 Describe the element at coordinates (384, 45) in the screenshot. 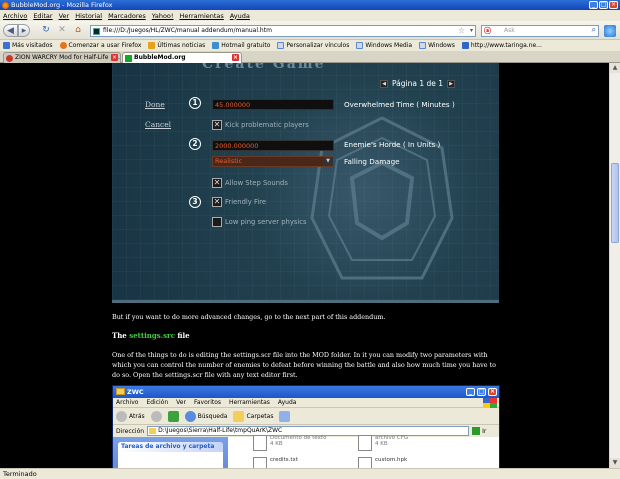

I see `bookmark-item: Windows Media` at that location.